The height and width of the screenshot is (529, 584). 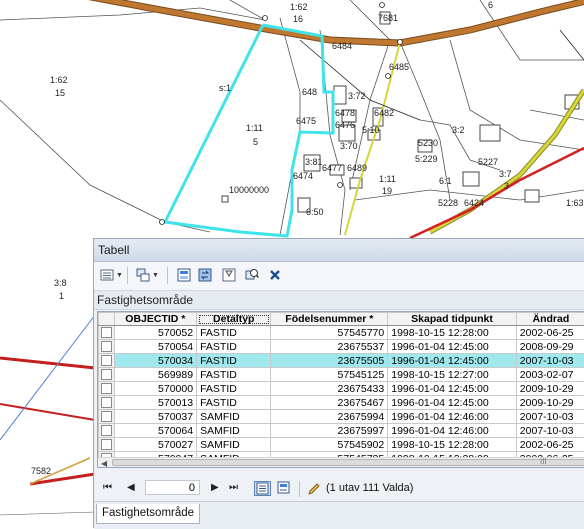 I want to click on table-options-button: ▼, so click(x=111, y=275).